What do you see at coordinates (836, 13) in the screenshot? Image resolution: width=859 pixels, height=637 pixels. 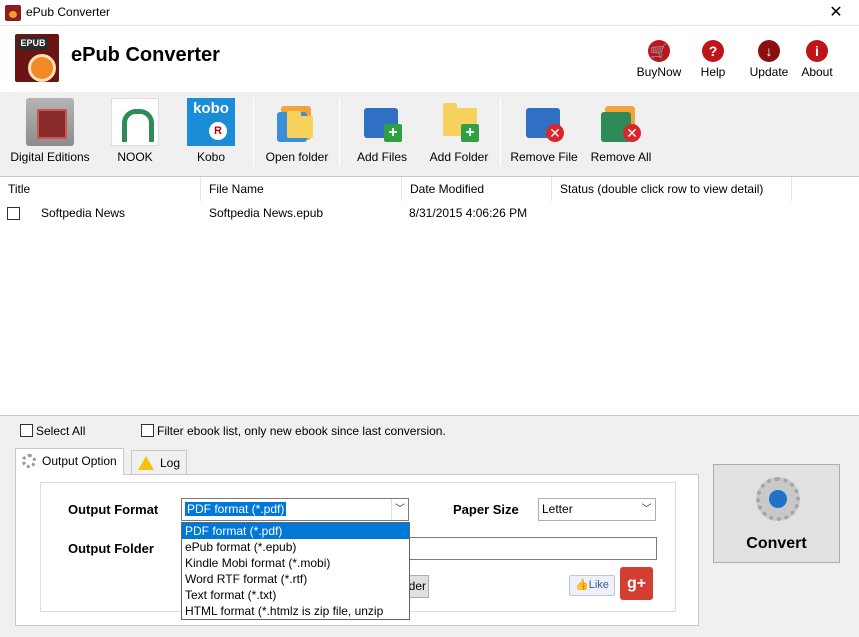 I see `close-button: ✕` at bounding box center [836, 13].